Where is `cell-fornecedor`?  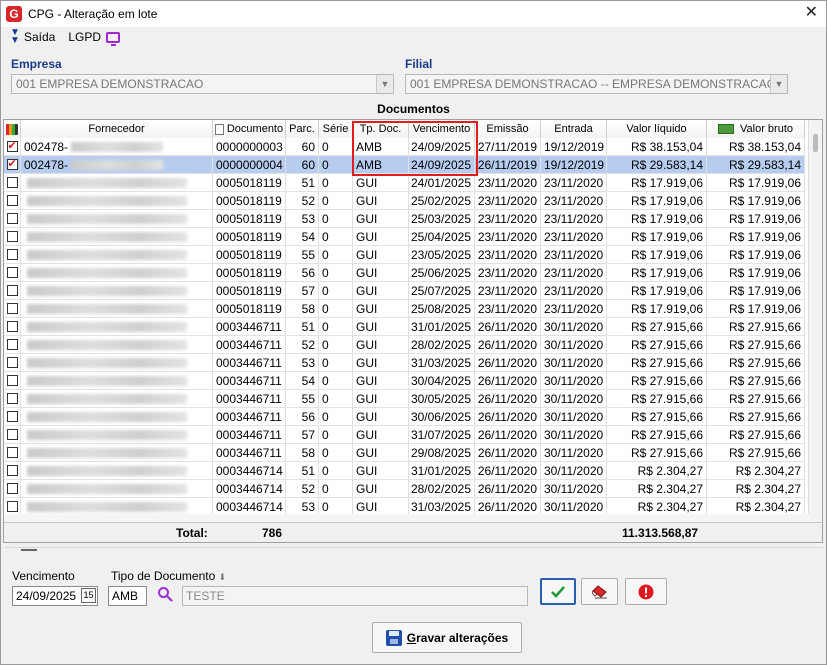
cell-fornecedor is located at coordinates (117, 488).